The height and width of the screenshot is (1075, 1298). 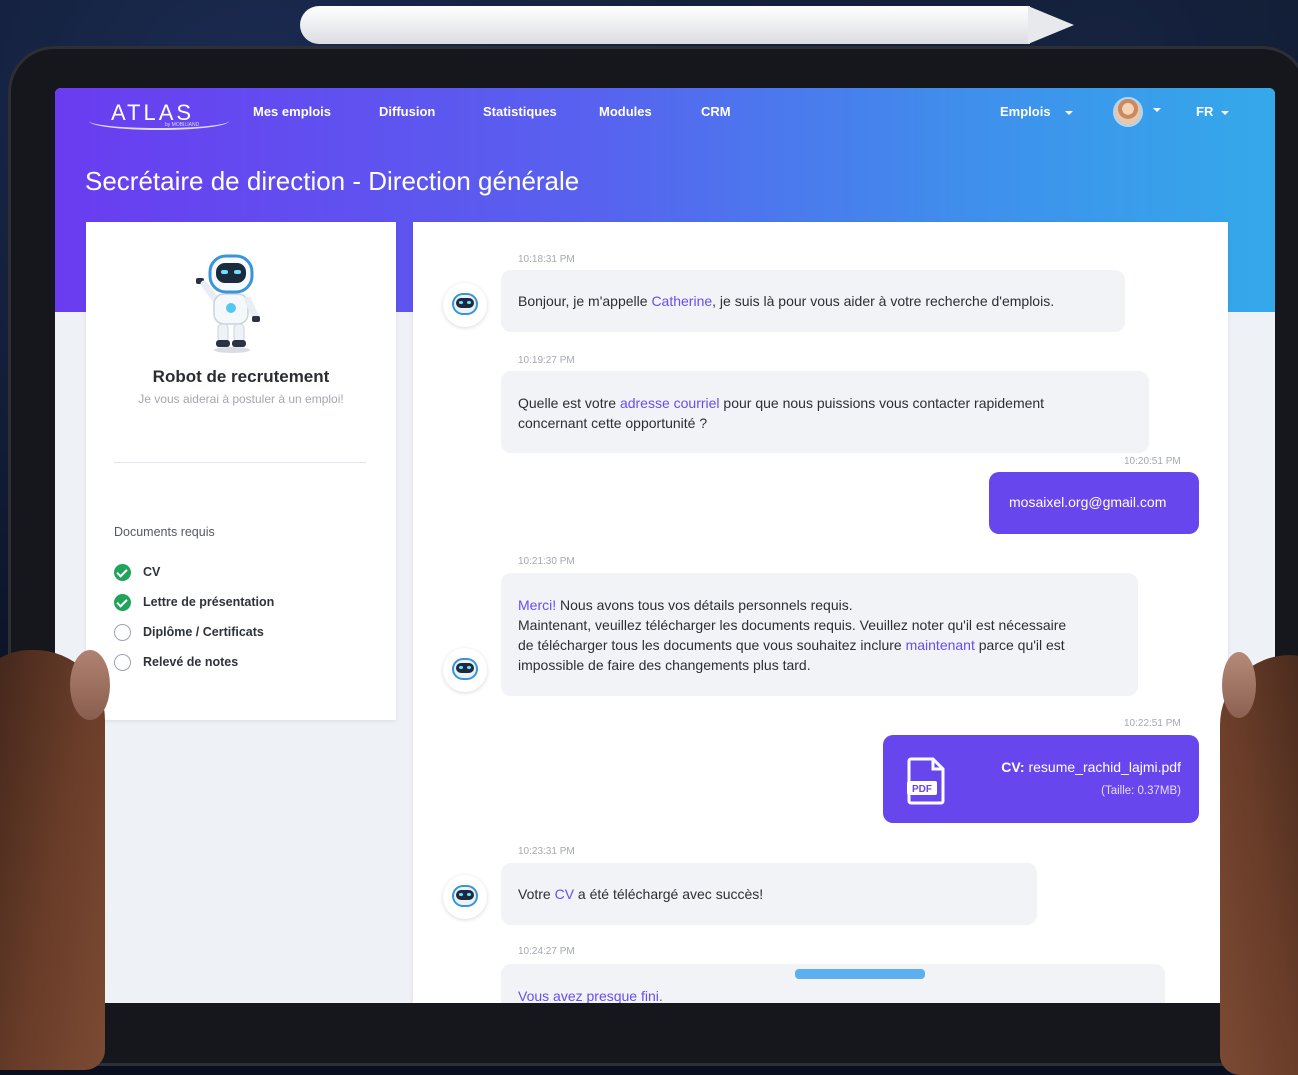 I want to click on message-timestamp: 10:18:31 PM, so click(x=546, y=259).